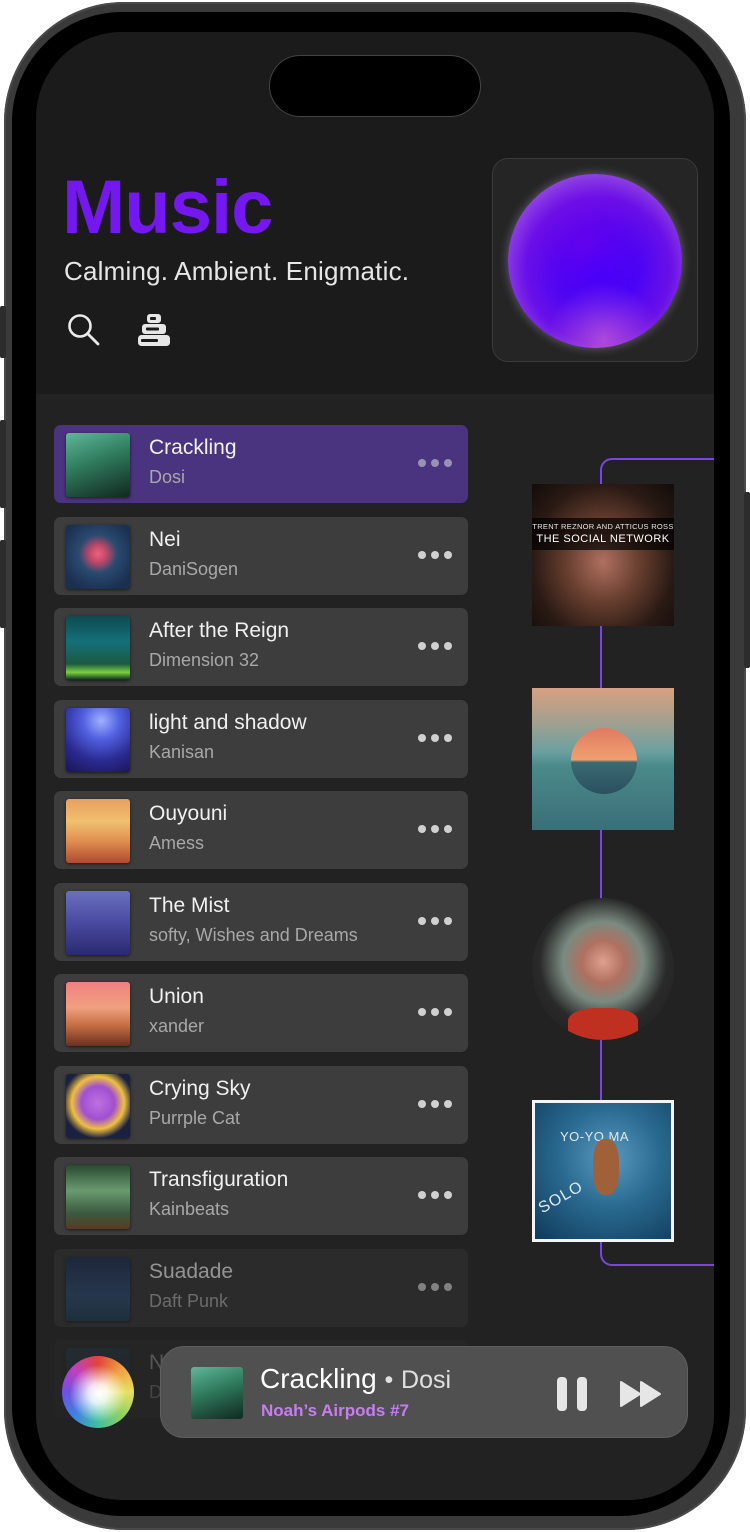  I want to click on track-title: Crying Sky, so click(200, 1088).